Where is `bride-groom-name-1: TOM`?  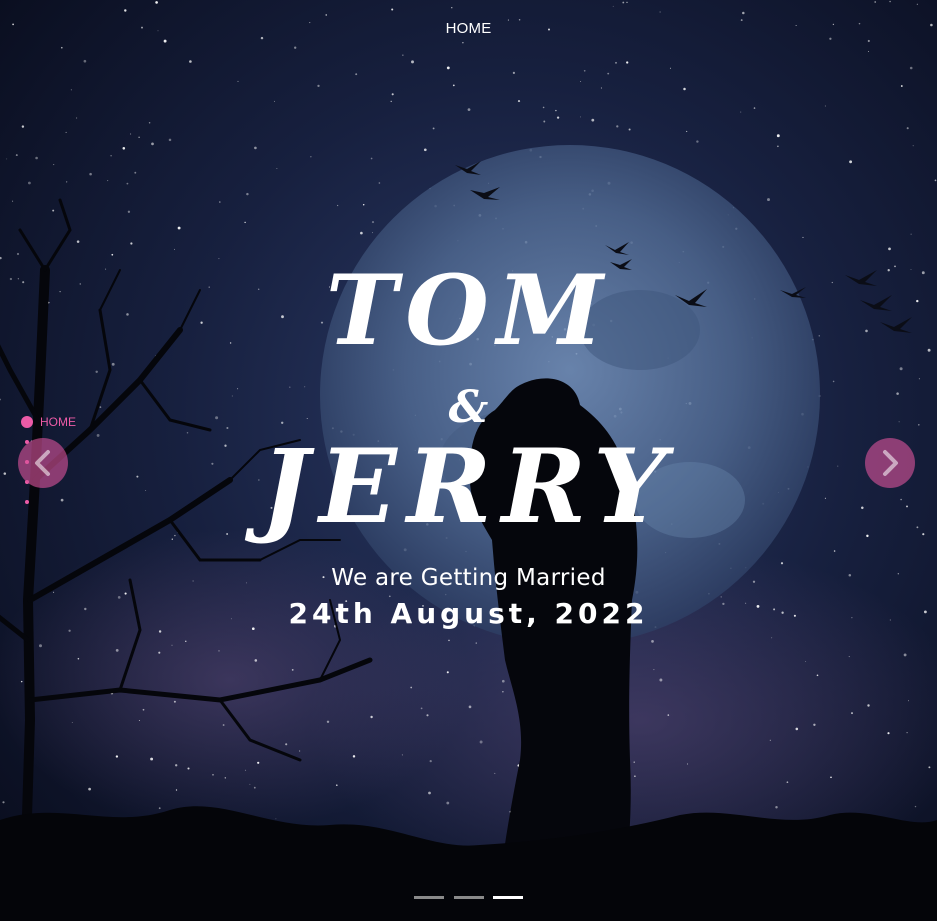
bride-groom-name-1: TOM is located at coordinates (468, 310).